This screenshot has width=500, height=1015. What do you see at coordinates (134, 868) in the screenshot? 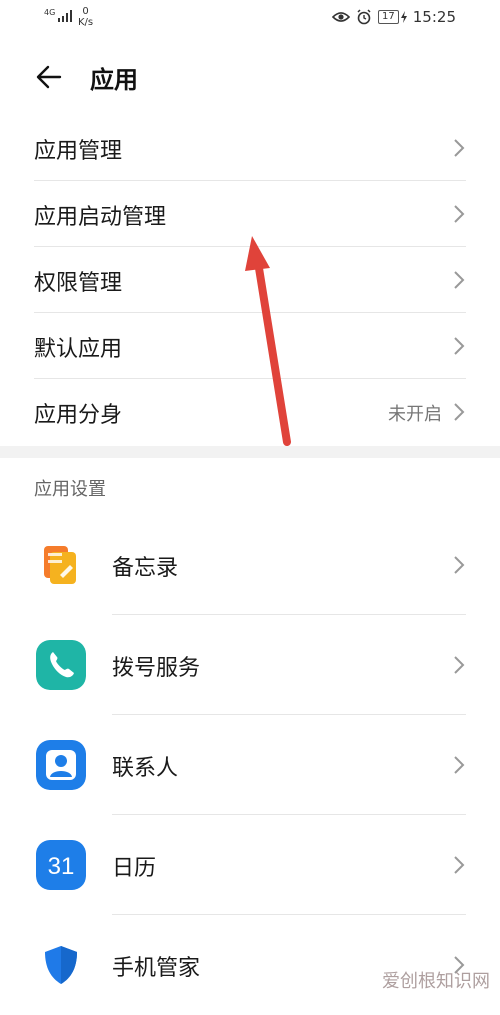
I see `list-item-label: 日历` at bounding box center [134, 868].